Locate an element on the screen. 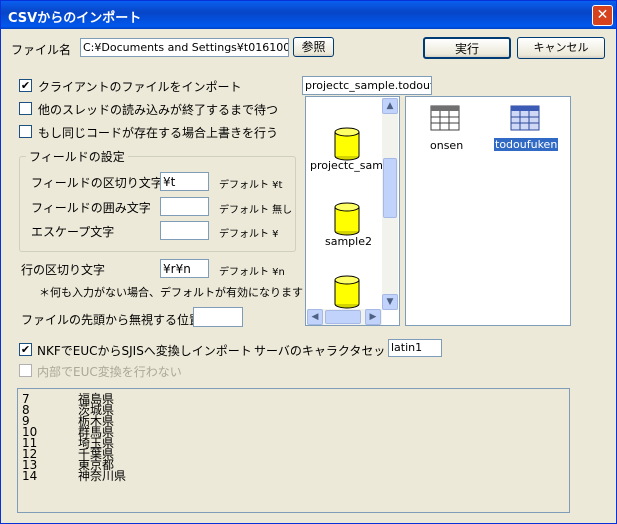 Image resolution: width=617 pixels, height=524 pixels. arrow-right-icon: ▶ is located at coordinates (373, 317).